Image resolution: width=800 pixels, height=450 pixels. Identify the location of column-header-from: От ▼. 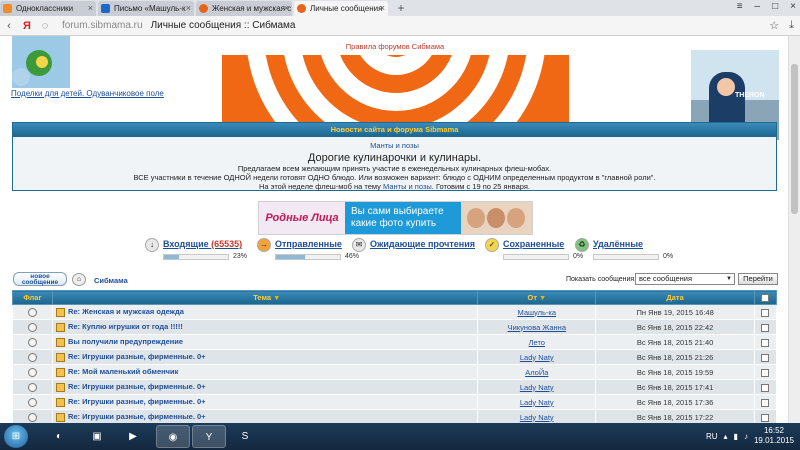
(537, 297).